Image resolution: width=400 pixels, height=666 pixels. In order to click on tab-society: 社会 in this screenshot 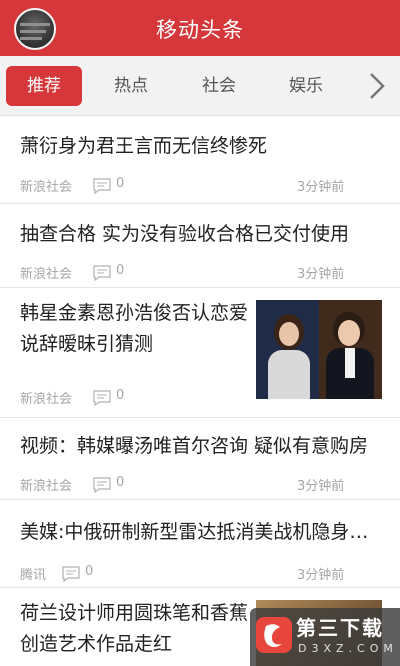, I will do `click(219, 86)`.